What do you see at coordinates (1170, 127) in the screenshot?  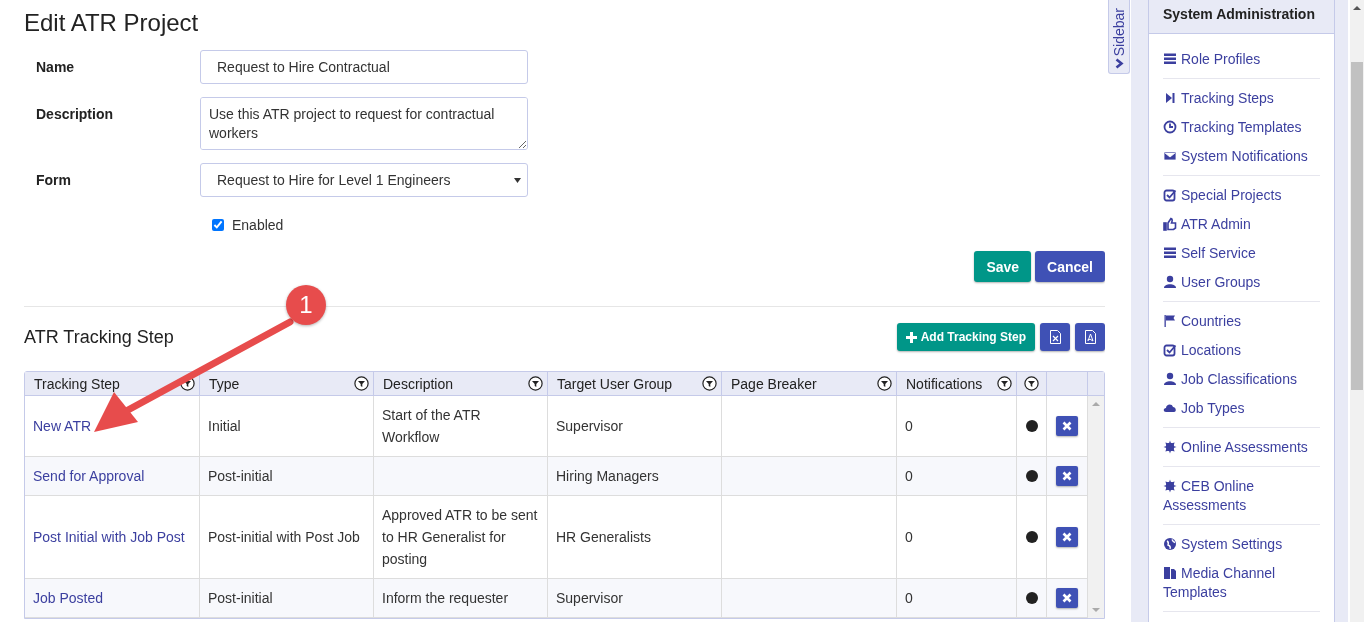 I see `clock-icon` at bounding box center [1170, 127].